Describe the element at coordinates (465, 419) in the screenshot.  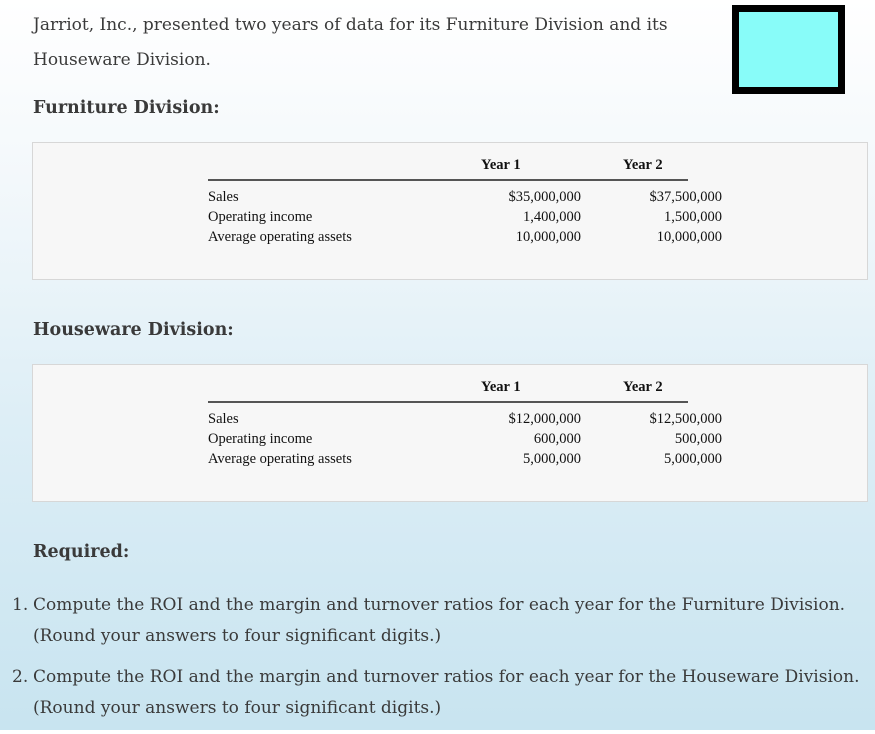
I see `houseware-row-sales: Sales $12,000,000 $12,500,000` at that location.